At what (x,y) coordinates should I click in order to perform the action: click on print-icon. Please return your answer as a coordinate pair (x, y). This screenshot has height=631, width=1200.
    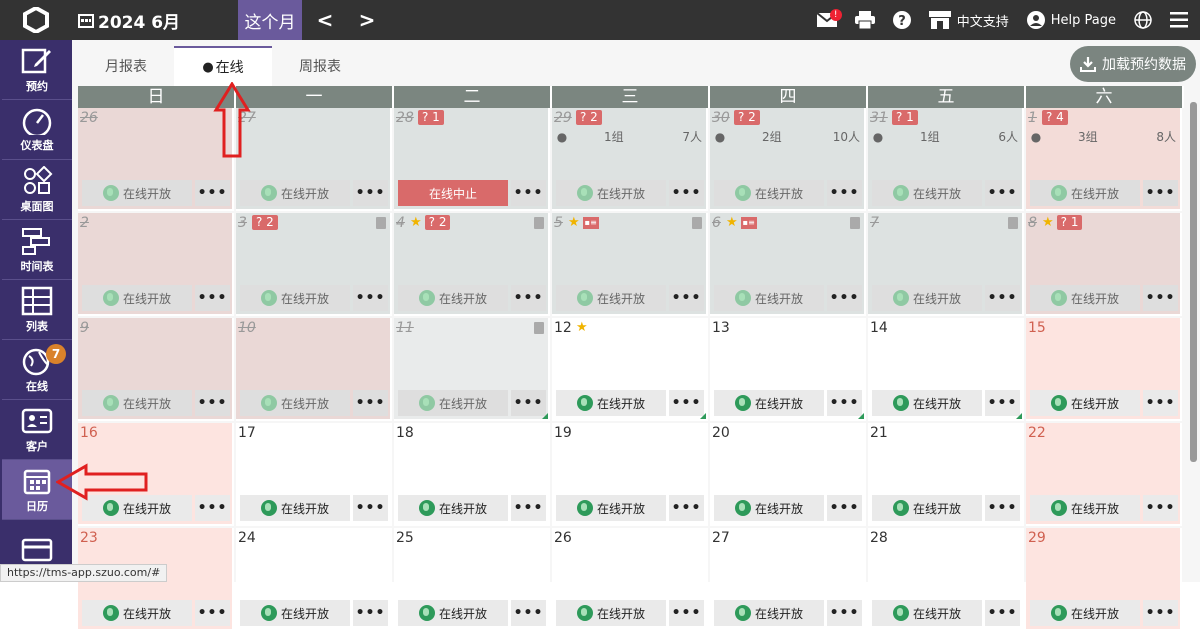
    Looking at the image, I should click on (865, 20).